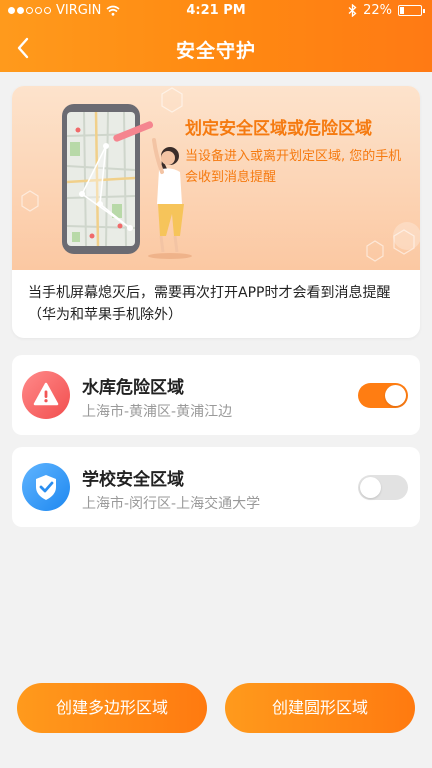  I want to click on battery-percent: 22%, so click(377, 10).